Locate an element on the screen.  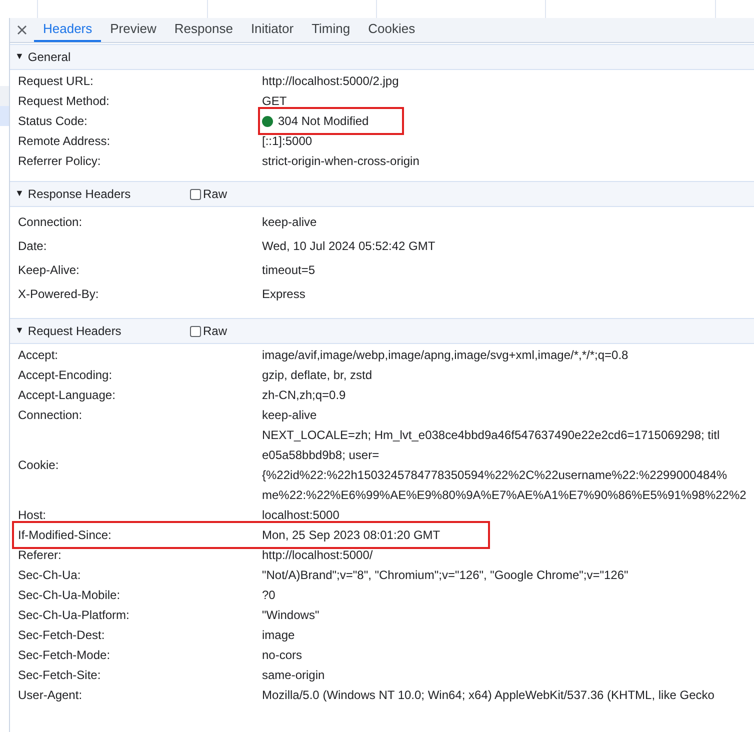
header-name: Cookie: is located at coordinates (38, 465).